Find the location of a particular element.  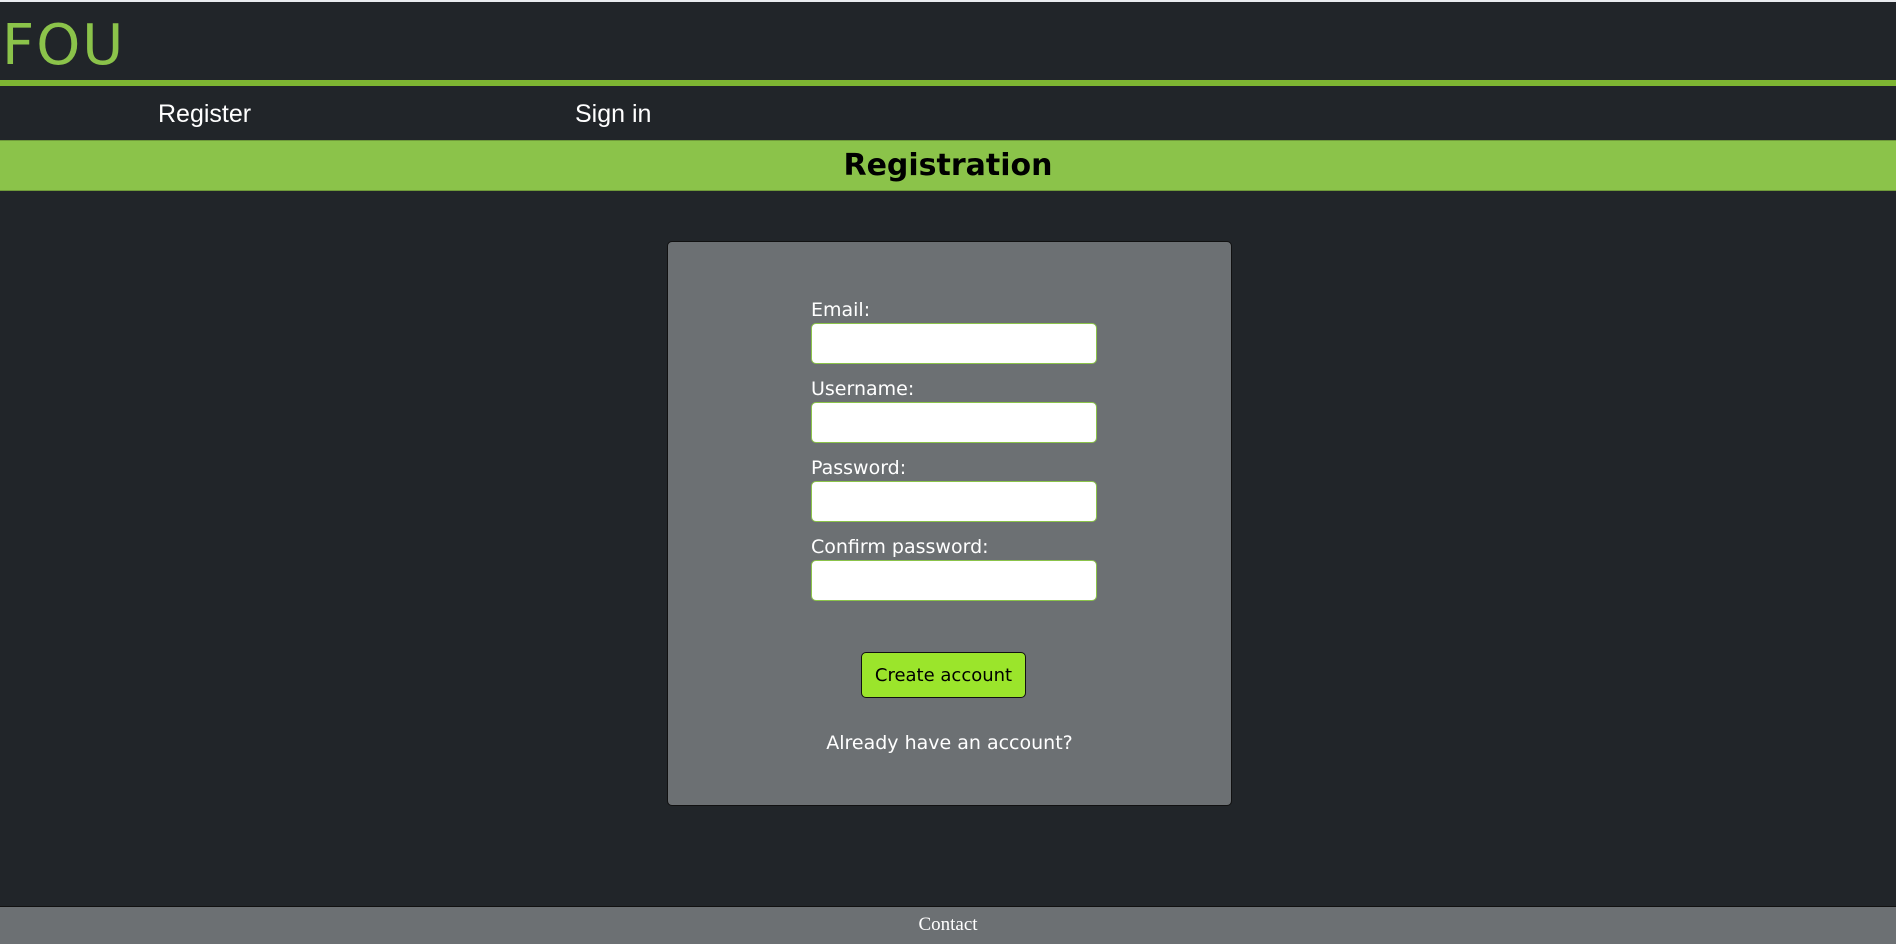

username-label: Username: is located at coordinates (863, 389).